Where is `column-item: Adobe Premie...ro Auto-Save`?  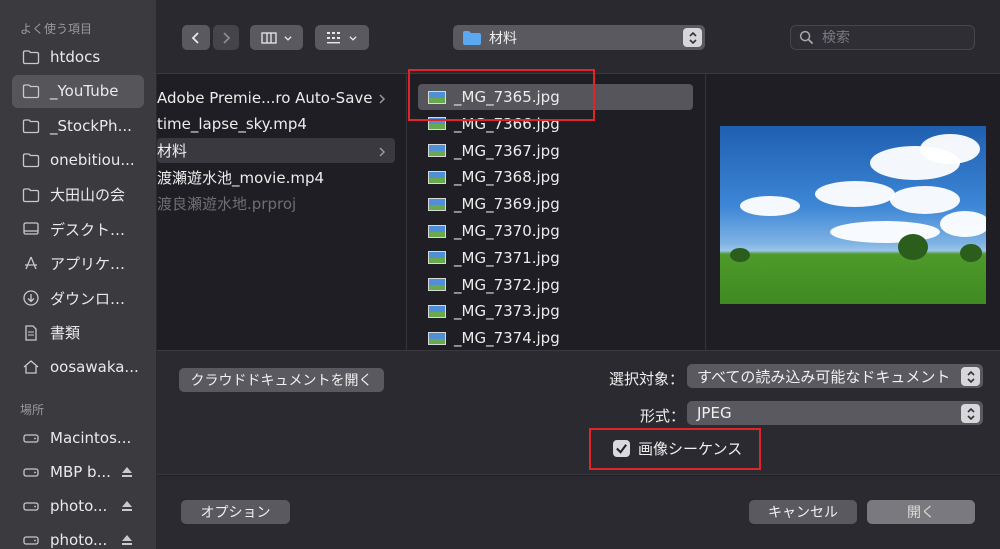
column-item: Adobe Premie...ro Auto-Save is located at coordinates (276, 97).